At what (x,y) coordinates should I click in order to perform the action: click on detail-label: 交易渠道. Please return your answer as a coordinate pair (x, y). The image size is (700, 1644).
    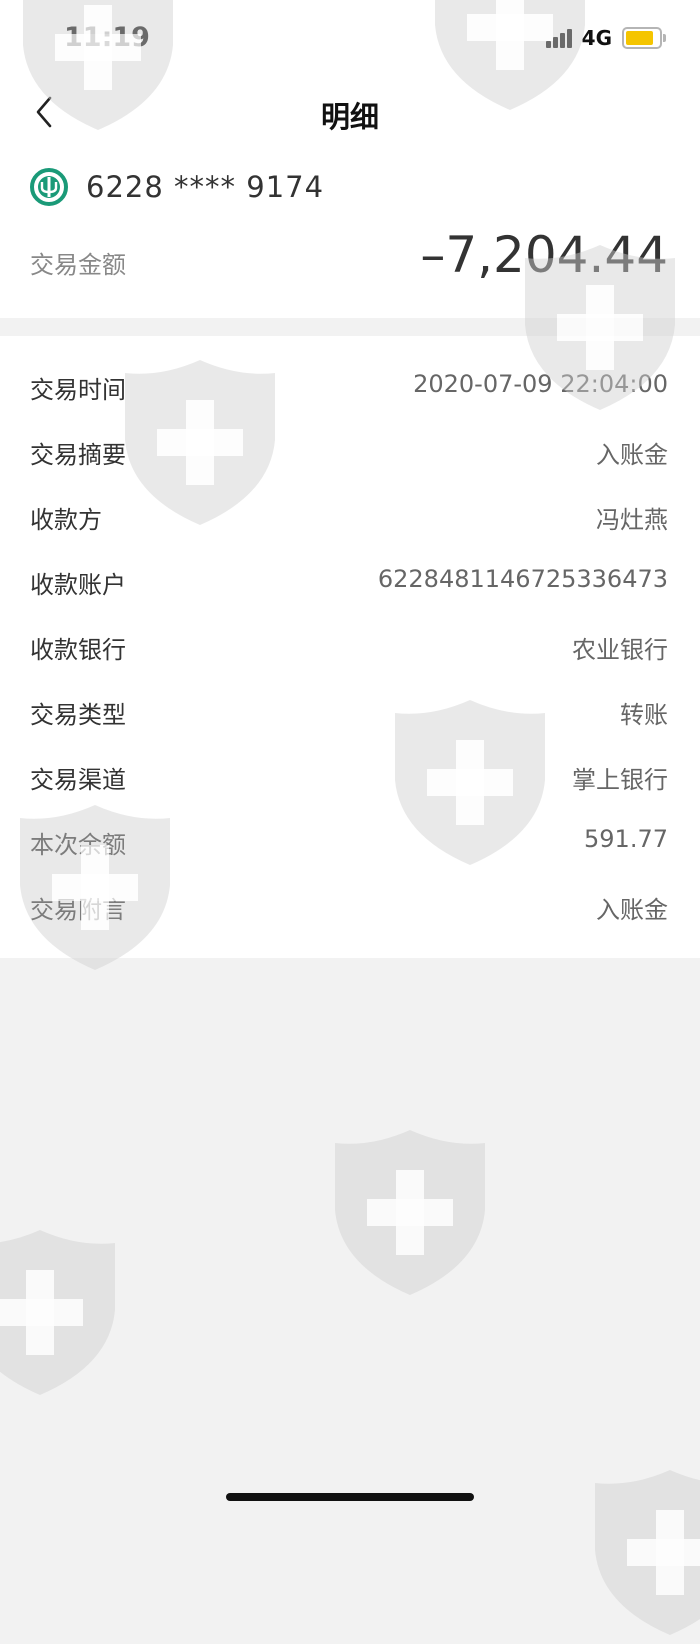
    Looking at the image, I should click on (78, 780).